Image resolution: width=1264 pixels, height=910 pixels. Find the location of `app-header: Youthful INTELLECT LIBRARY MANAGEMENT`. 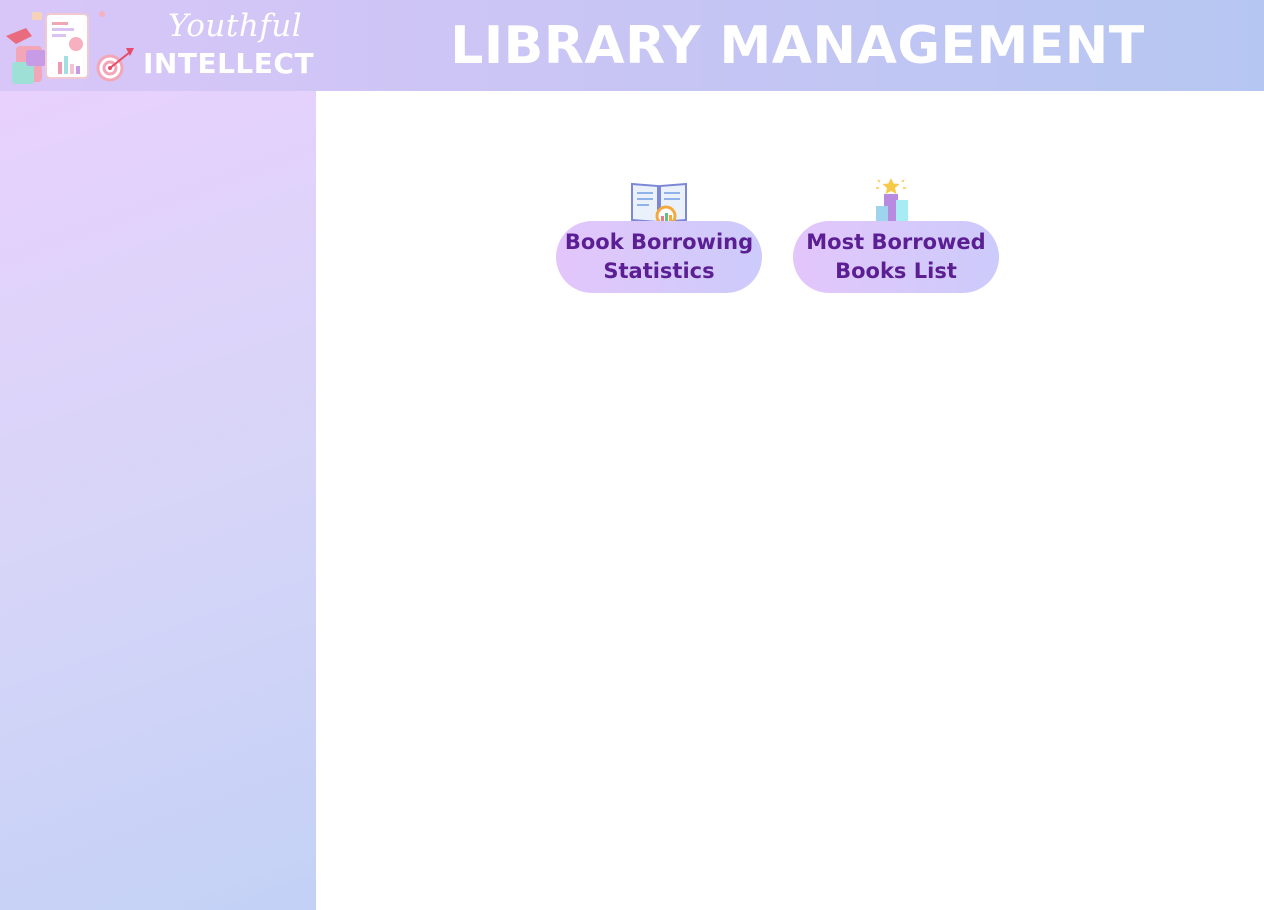

app-header: Youthful INTELLECT LIBRARY MANAGEMENT is located at coordinates (632, 45).